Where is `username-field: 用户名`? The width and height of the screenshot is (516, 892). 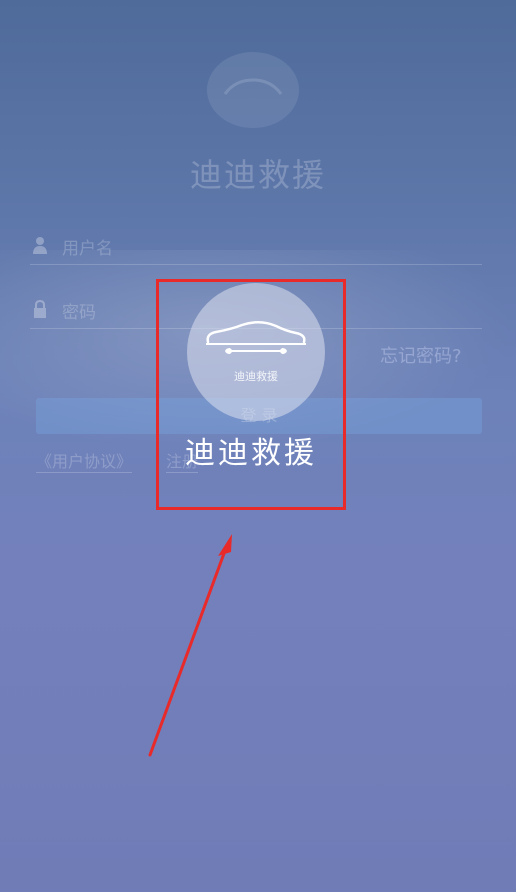
username-field: 用户名 is located at coordinates (256, 246).